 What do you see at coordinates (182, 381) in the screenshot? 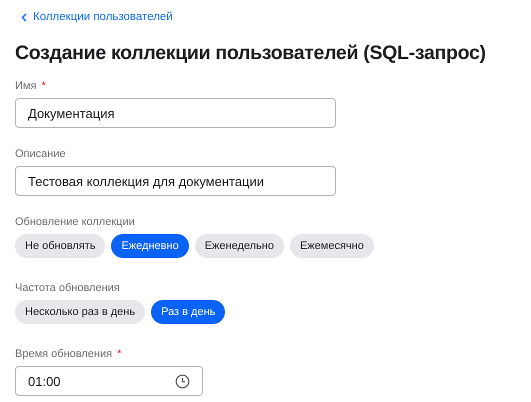
I see `clock-icon` at bounding box center [182, 381].